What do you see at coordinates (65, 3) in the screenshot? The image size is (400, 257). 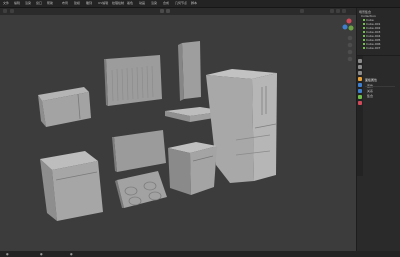 I see `tab-layout: 布局` at bounding box center [65, 3].